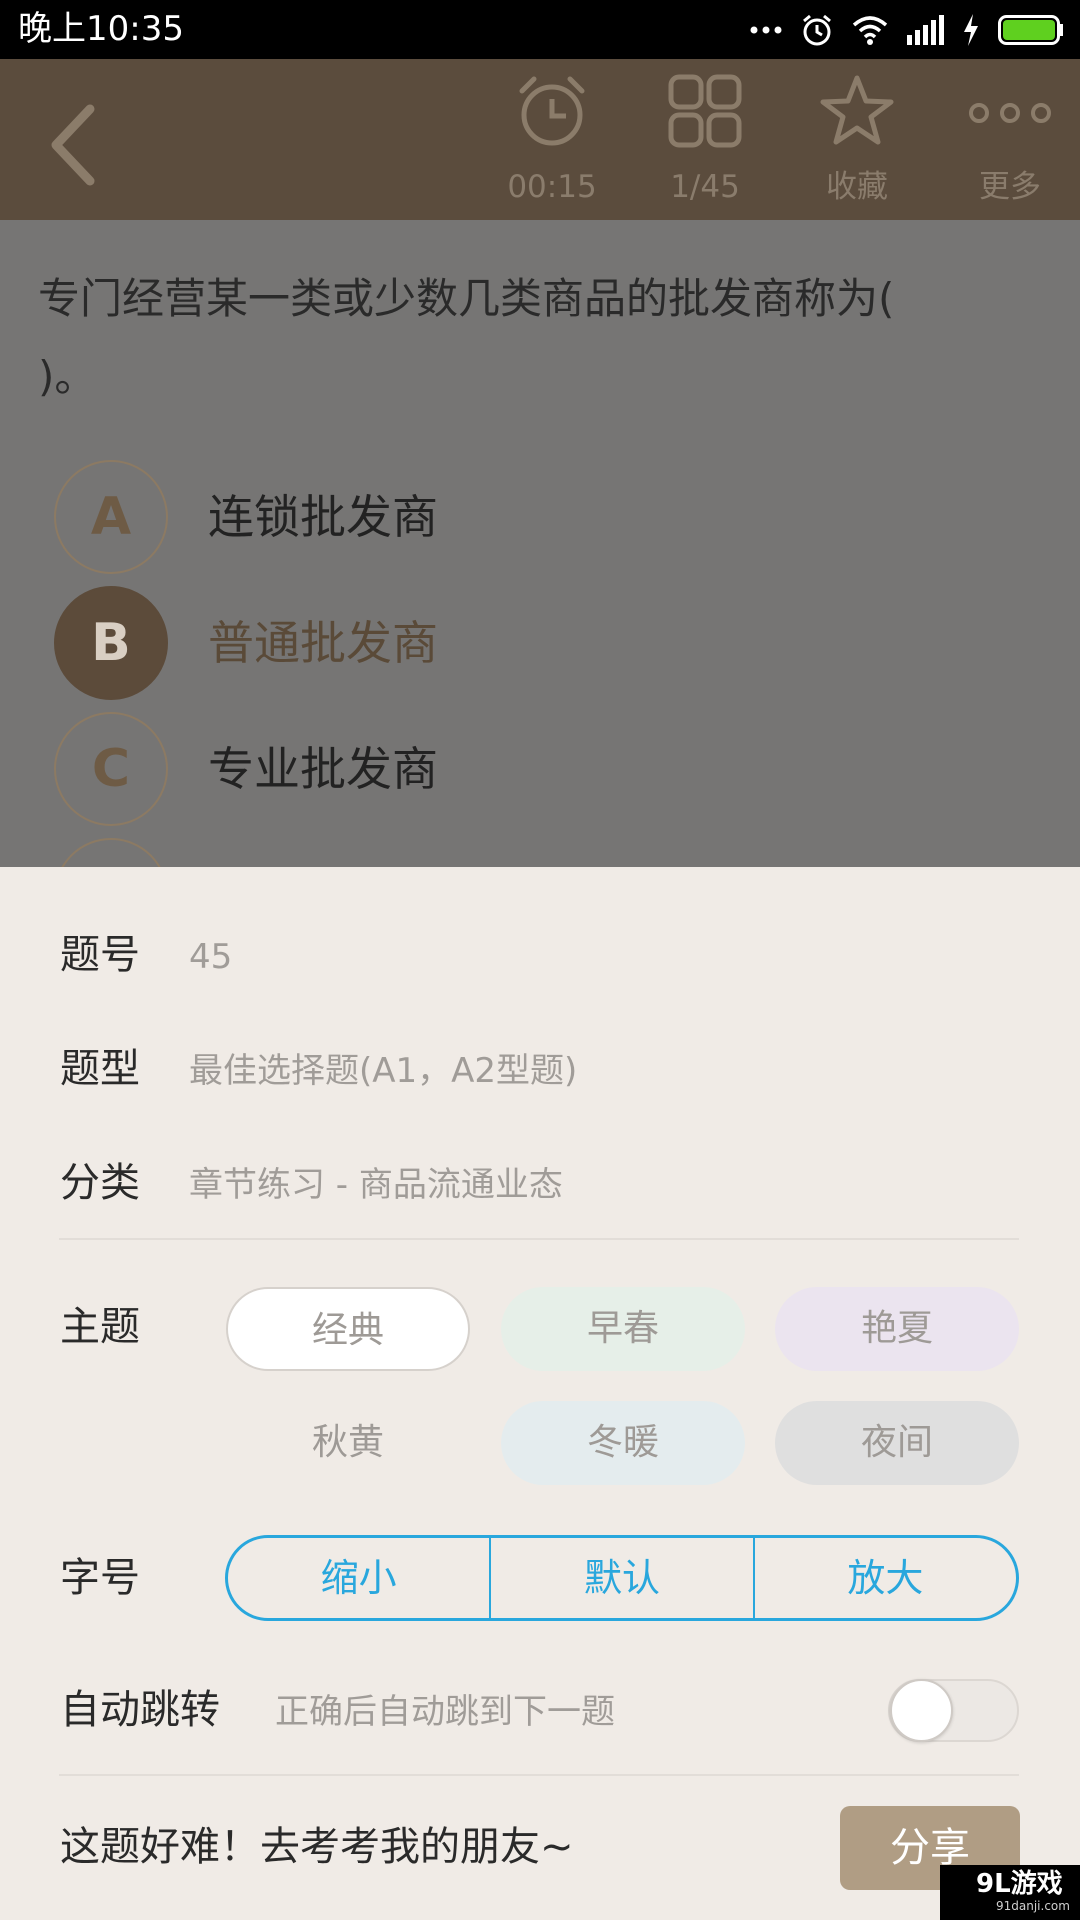 The image size is (1080, 1920). I want to click on progress-label: 1/45, so click(705, 187).